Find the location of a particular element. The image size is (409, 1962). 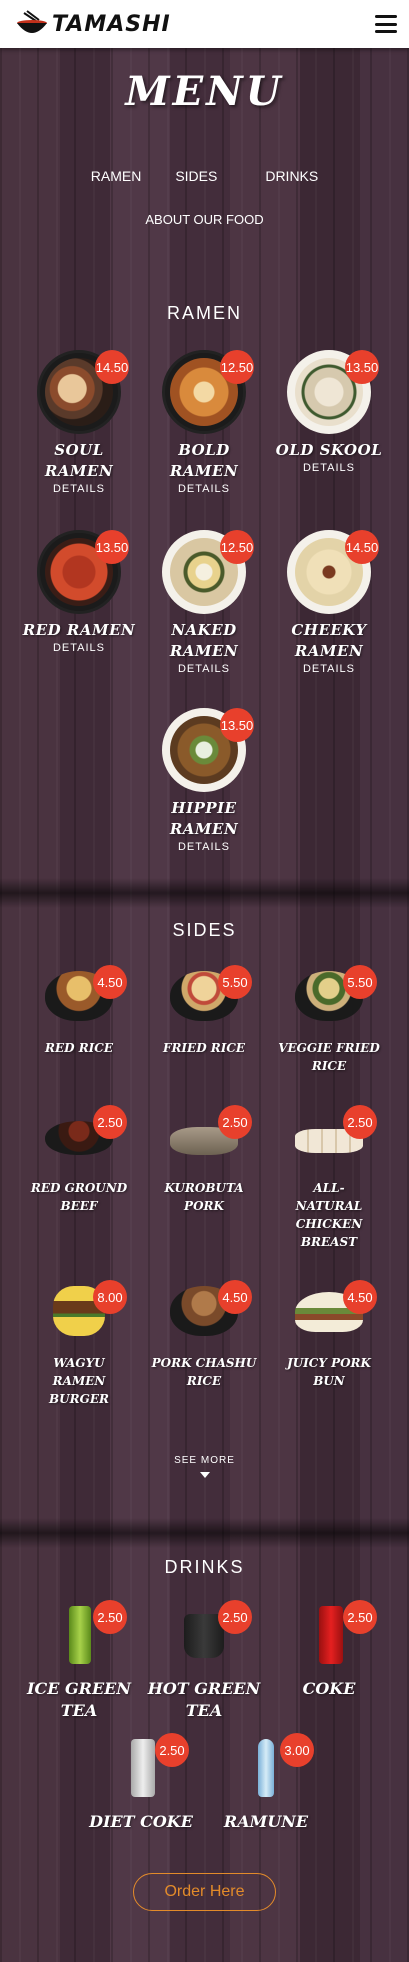

drink-item: 2.50 COKE is located at coordinates (329, 1650).